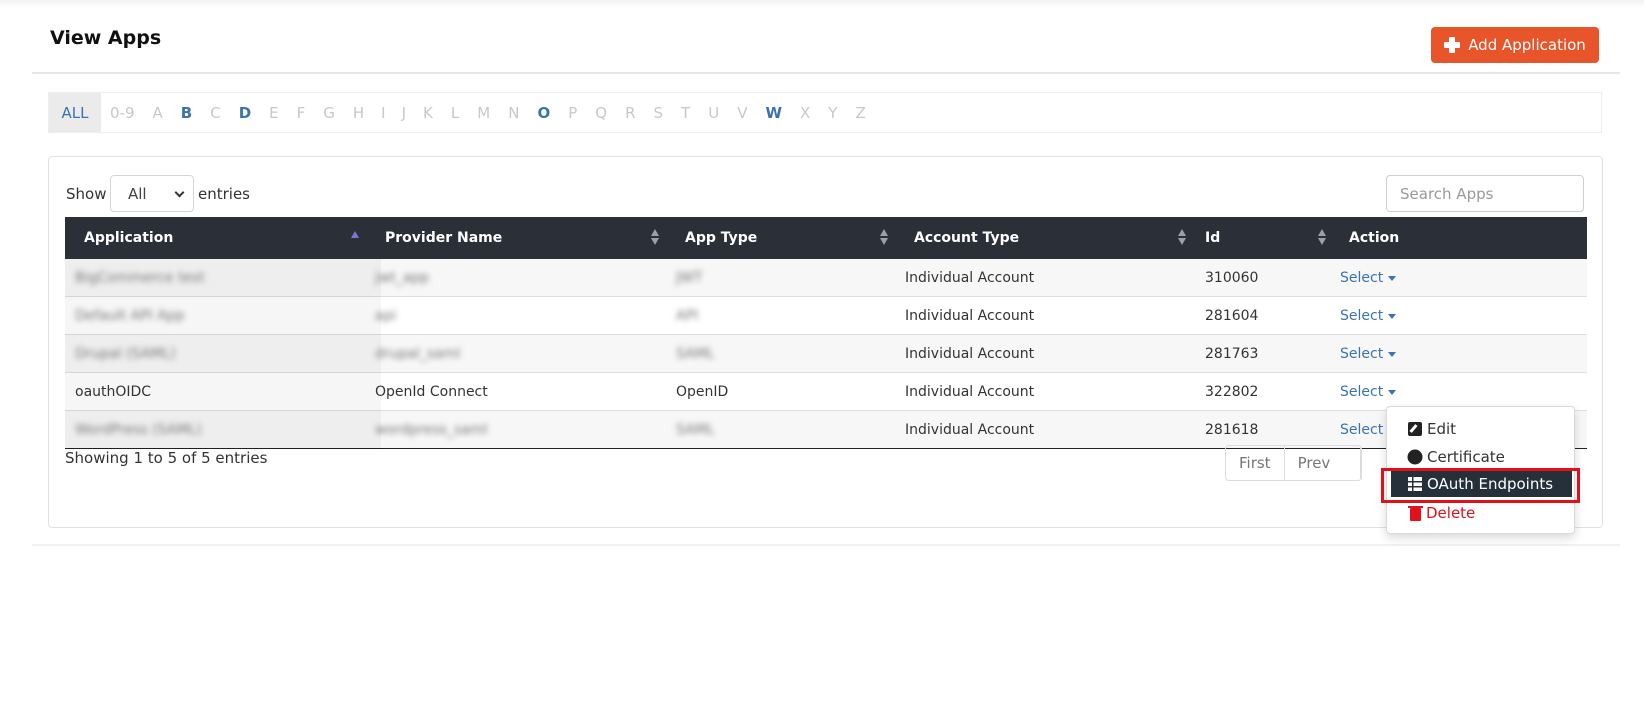 This screenshot has height=704, width=1644. I want to click on alphabet-filter-i: I, so click(383, 112).